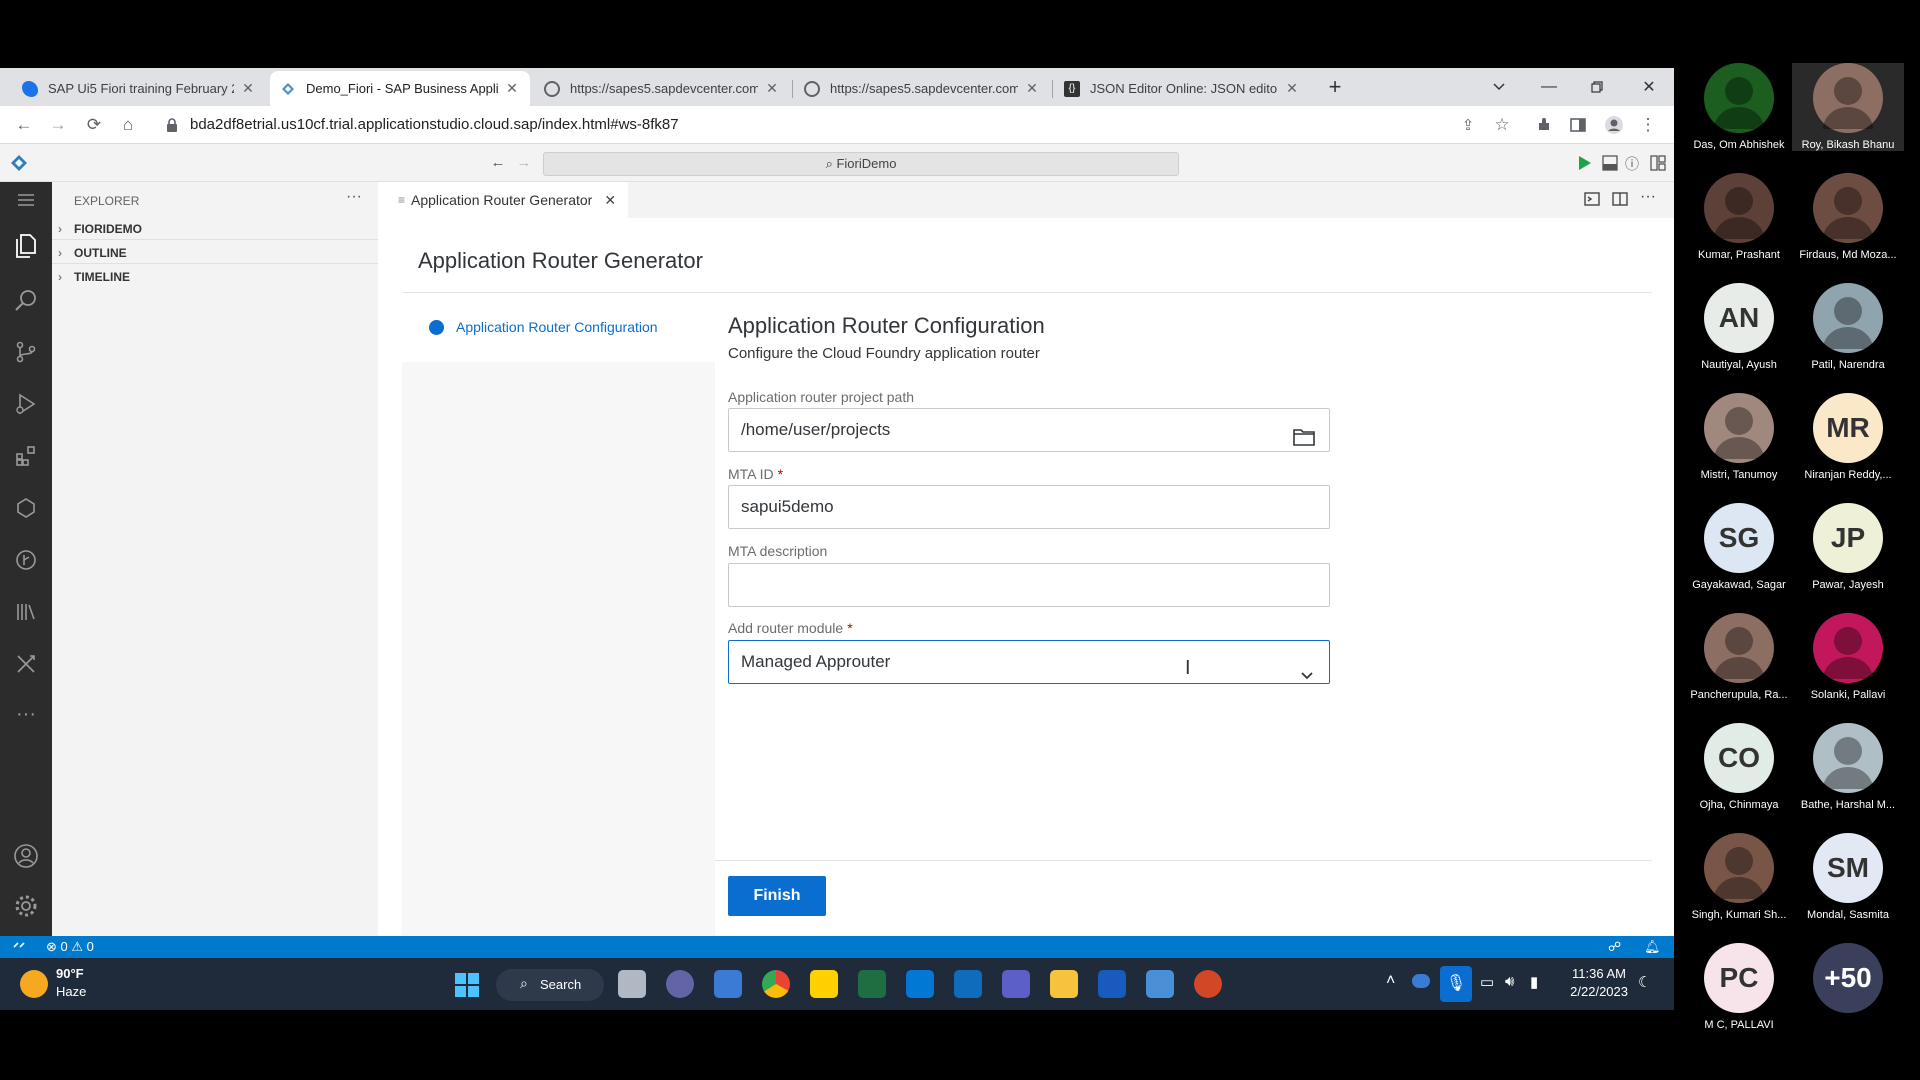 Image resolution: width=1920 pixels, height=1080 pixels. What do you see at coordinates (1658, 165) in the screenshot?
I see `layout-icon` at bounding box center [1658, 165].